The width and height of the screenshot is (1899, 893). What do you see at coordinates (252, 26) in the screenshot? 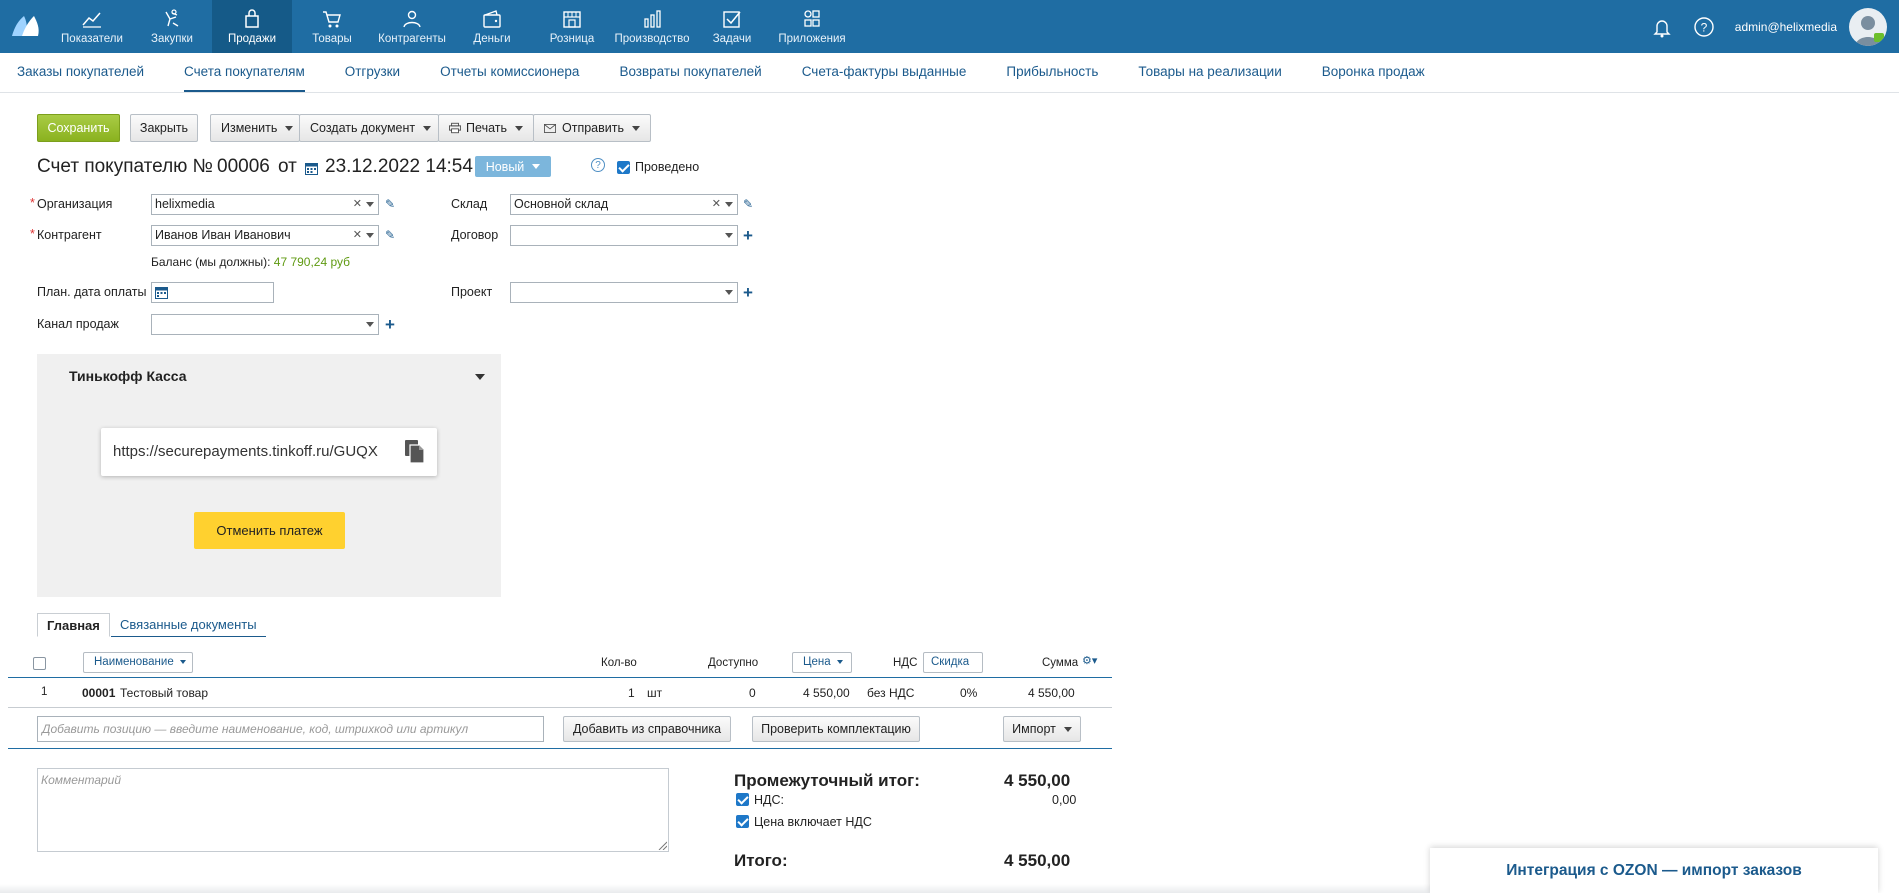
I see `nav-sales: Продажи` at bounding box center [252, 26].